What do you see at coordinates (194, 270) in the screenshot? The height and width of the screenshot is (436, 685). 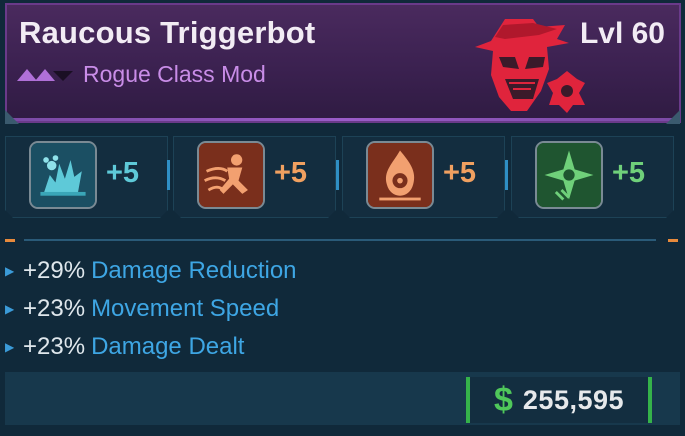 I see `stat-name: Damage Reduction` at bounding box center [194, 270].